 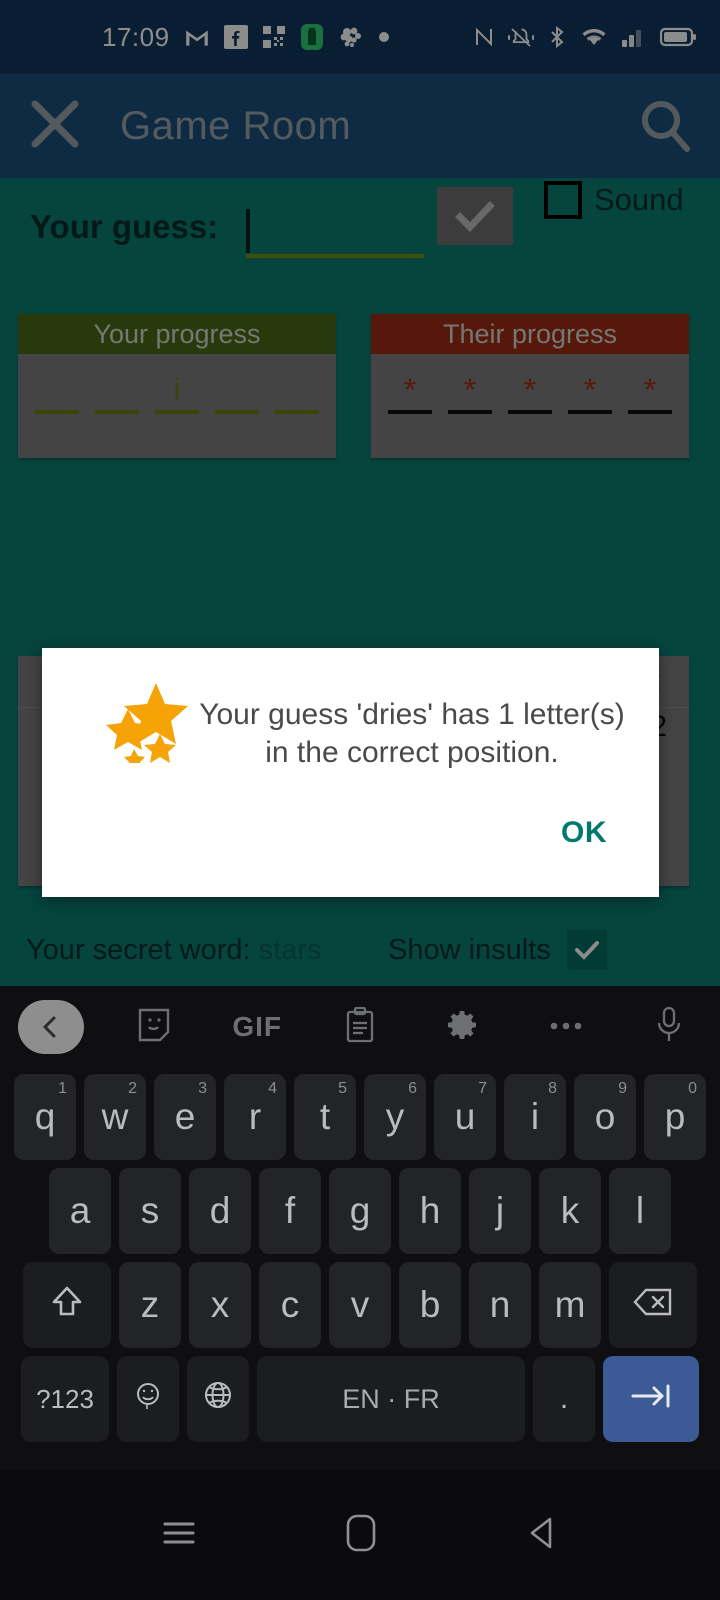 I want to click on key-hint: 6, so click(x=412, y=1088).